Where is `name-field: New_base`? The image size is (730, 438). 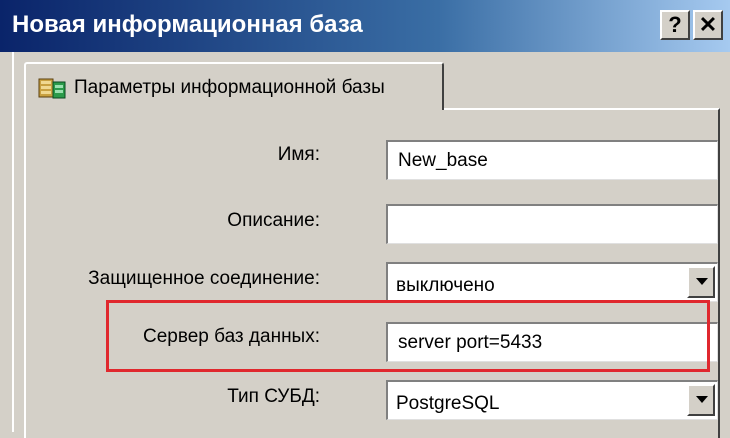 name-field: New_base is located at coordinates (552, 160).